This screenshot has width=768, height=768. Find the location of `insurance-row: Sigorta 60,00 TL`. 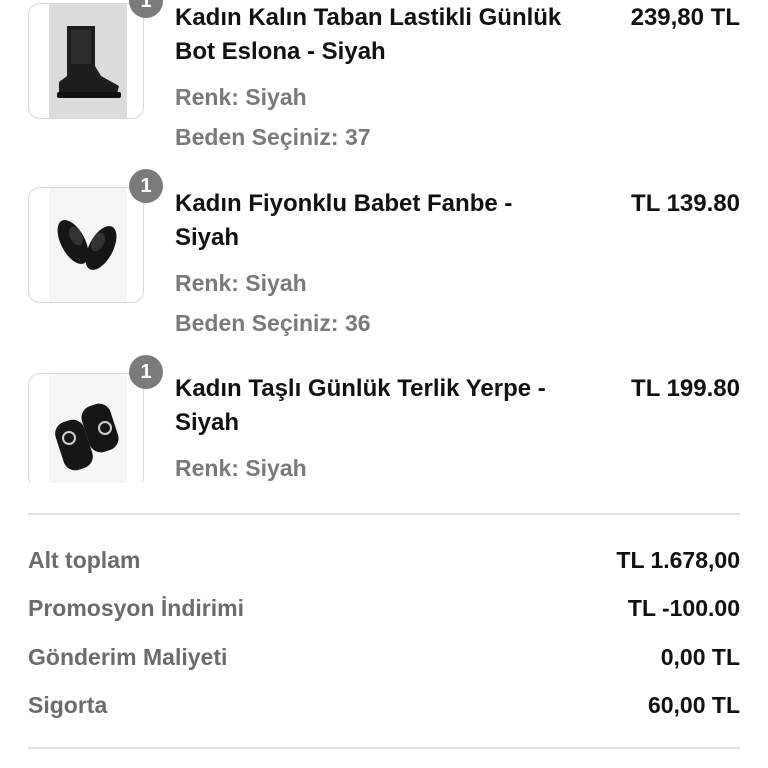

insurance-row: Sigorta 60,00 TL is located at coordinates (384, 705).